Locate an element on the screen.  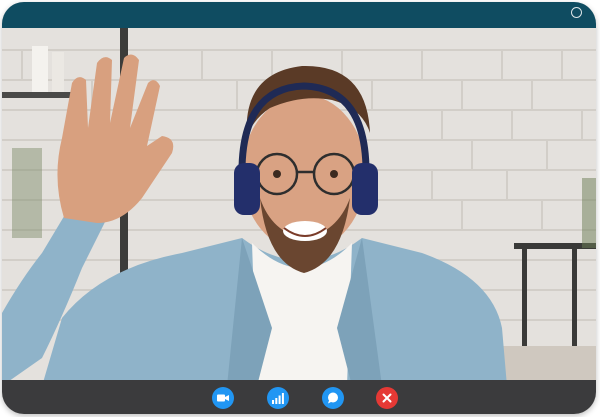
signal-button is located at coordinates (278, 398).